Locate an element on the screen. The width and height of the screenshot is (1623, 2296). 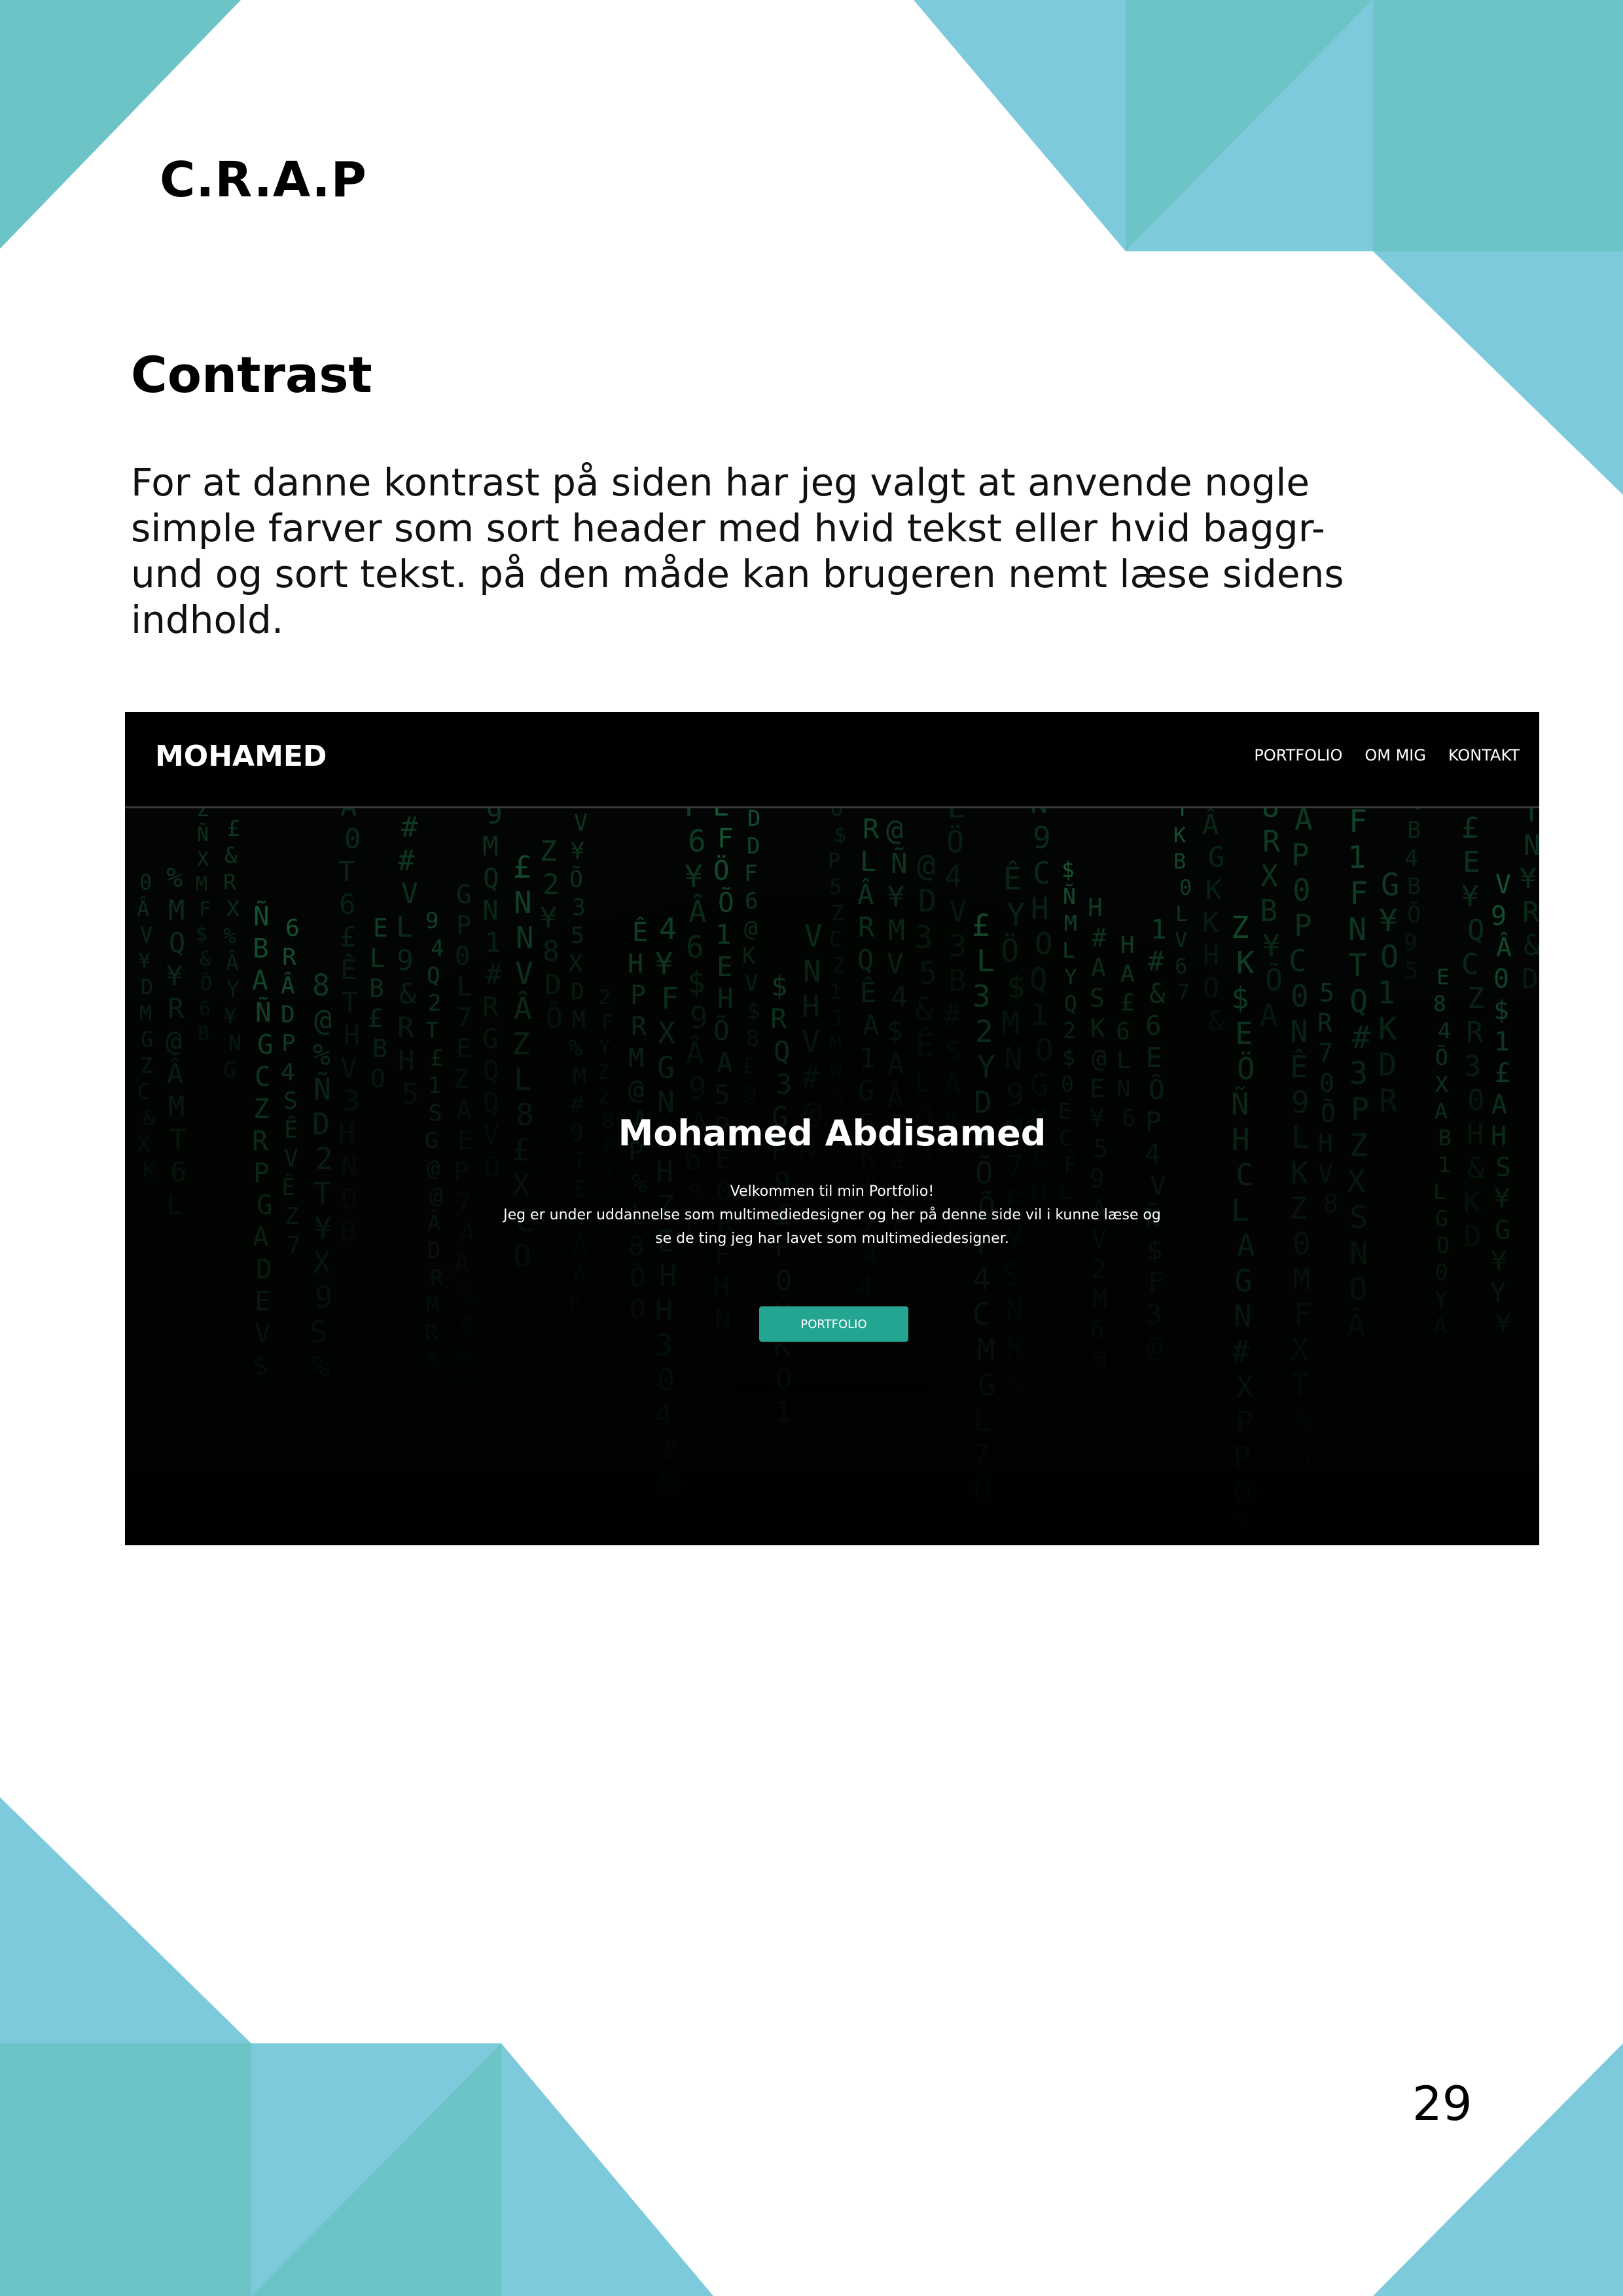
nav-link-portfolio: PORTFOLIO is located at coordinates (1298, 755).